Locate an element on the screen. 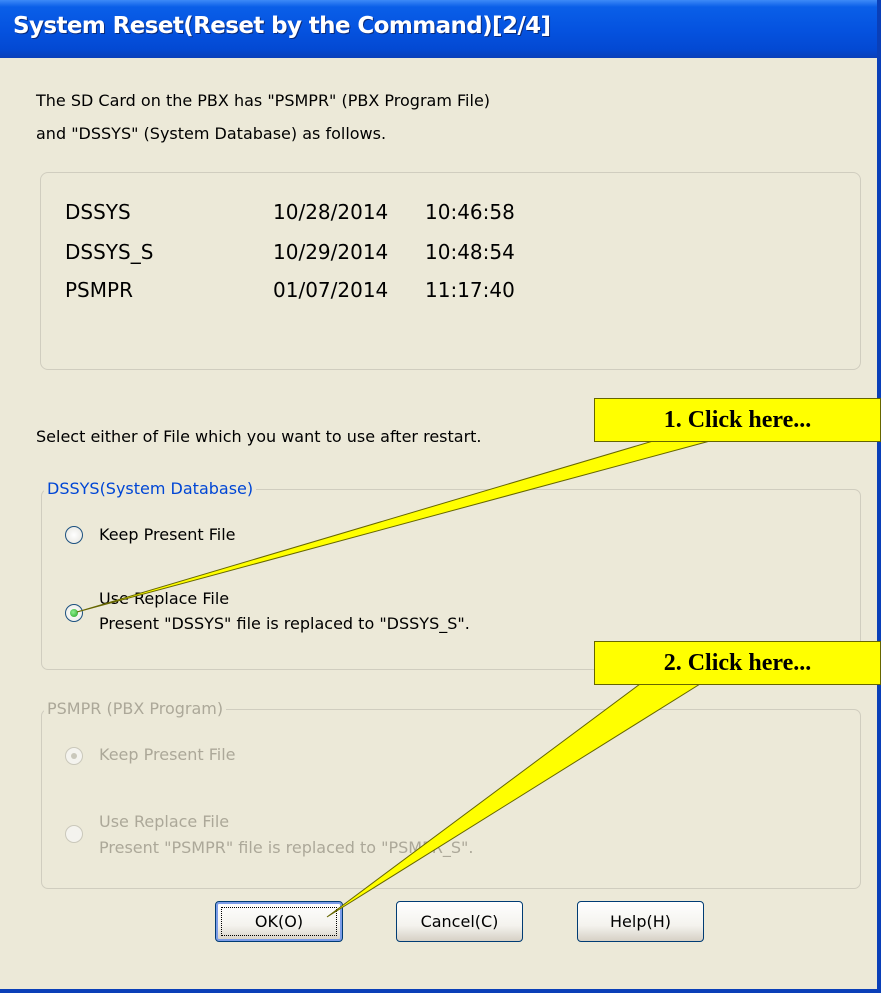 The width and height of the screenshot is (881, 993). callout-two-pointer is located at coordinates (514, 800).